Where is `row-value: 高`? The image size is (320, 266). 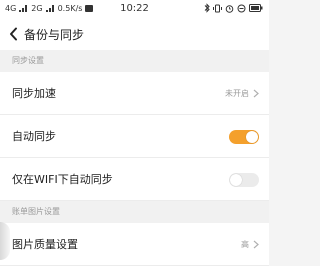
row-value: 高 is located at coordinates (245, 244).